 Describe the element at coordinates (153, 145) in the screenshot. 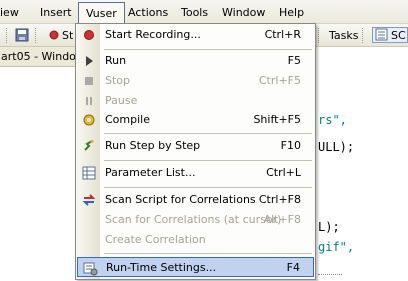

I see `menu-item-label: Run Step by Step` at that location.